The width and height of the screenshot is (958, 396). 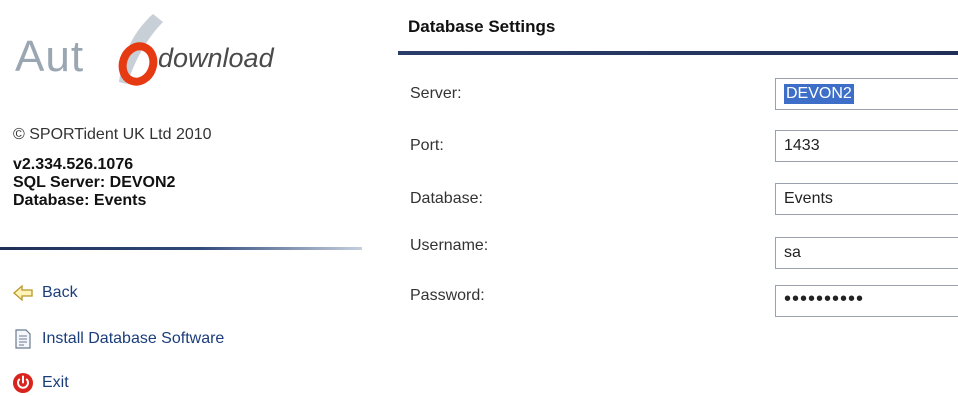 What do you see at coordinates (60, 293) in the screenshot?
I see `back-label: Back` at bounding box center [60, 293].